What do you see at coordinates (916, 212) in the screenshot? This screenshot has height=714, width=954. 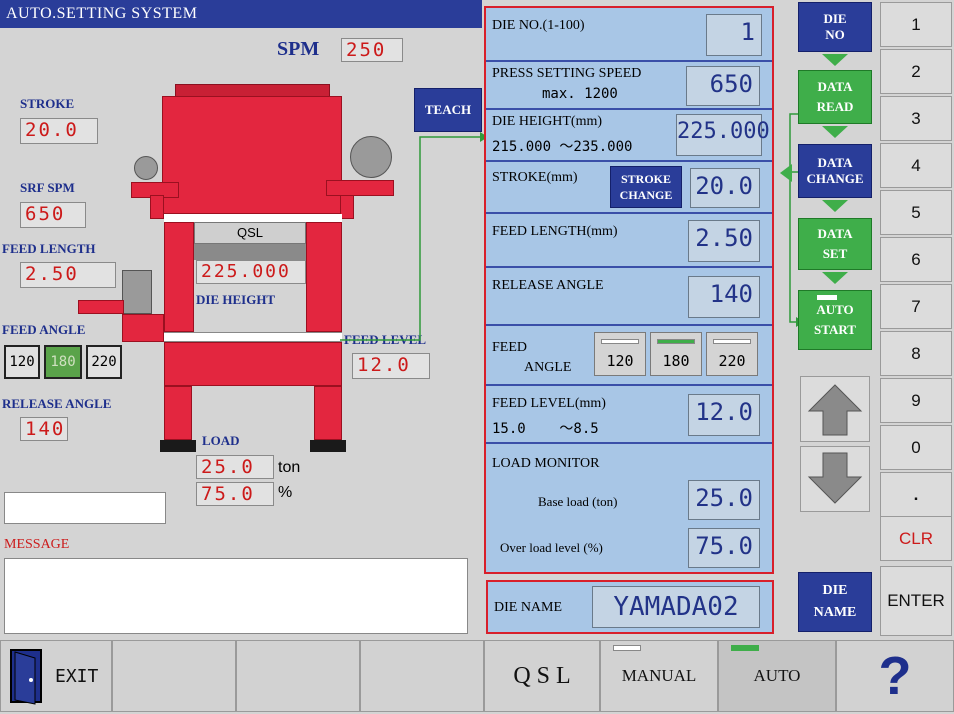 I see `key-5: 5` at bounding box center [916, 212].